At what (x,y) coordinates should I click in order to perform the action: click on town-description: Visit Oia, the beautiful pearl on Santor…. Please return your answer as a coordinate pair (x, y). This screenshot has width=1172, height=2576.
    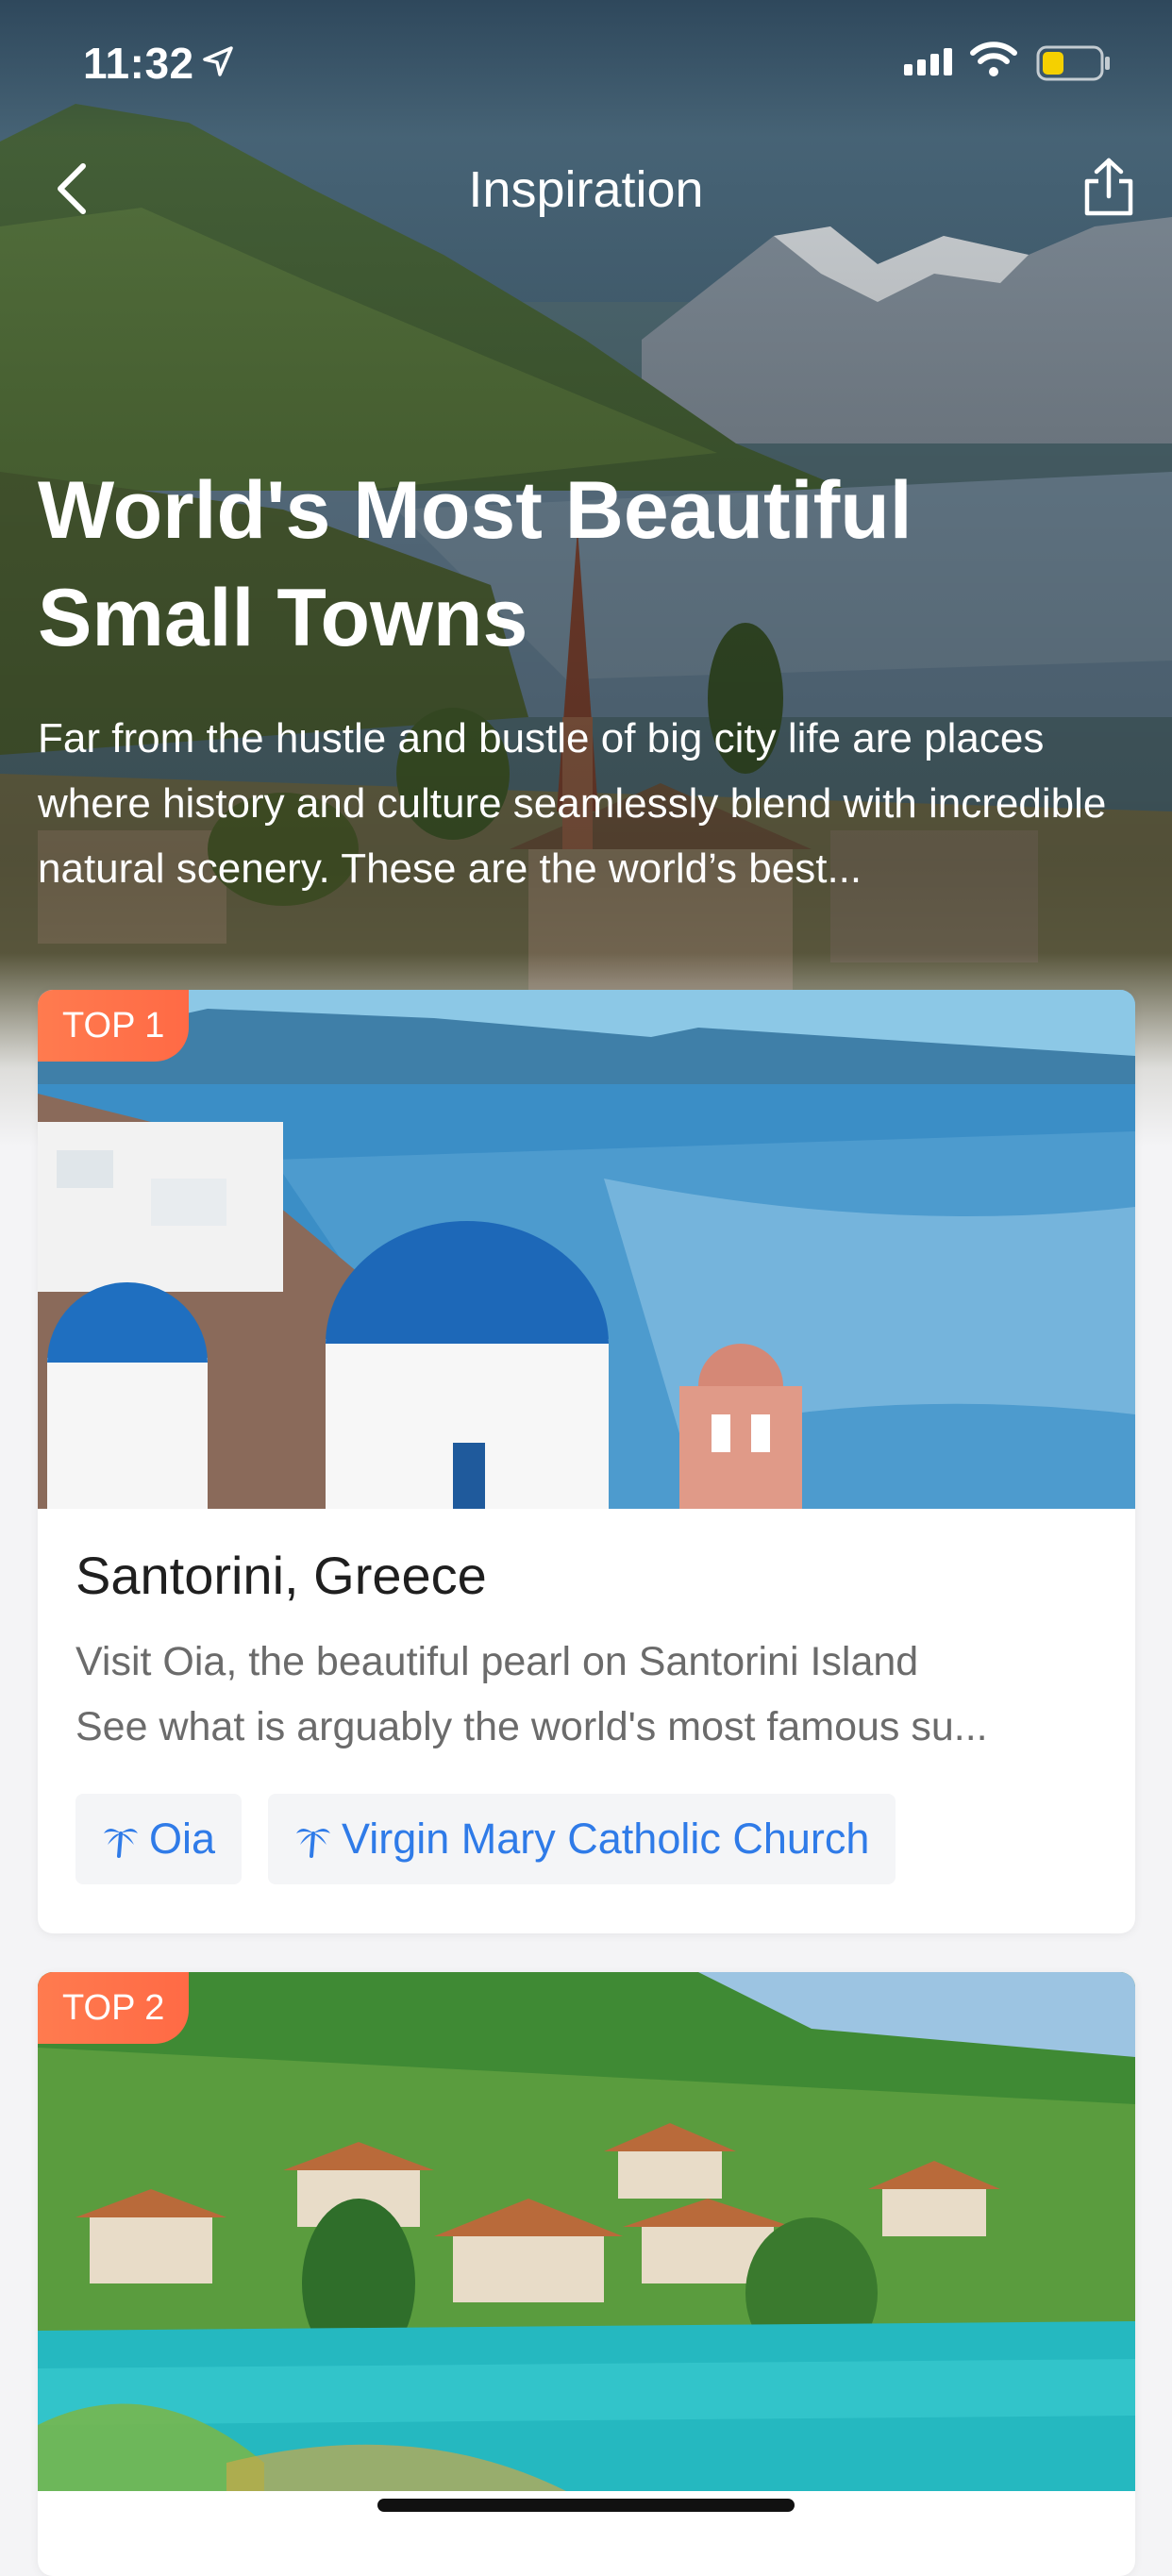
    Looking at the image, I should click on (589, 1695).